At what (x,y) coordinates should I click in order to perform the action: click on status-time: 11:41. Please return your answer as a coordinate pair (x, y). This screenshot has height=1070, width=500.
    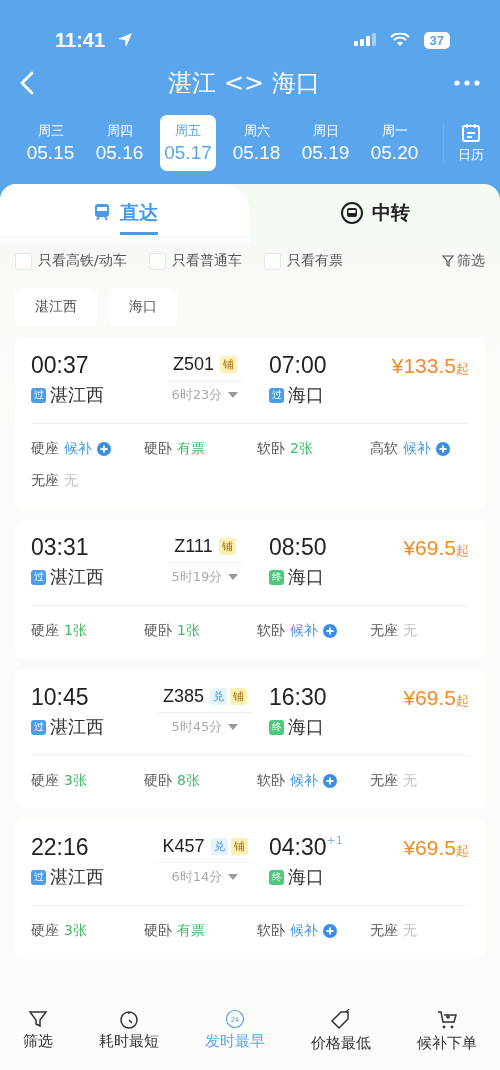
    Looking at the image, I should click on (80, 40).